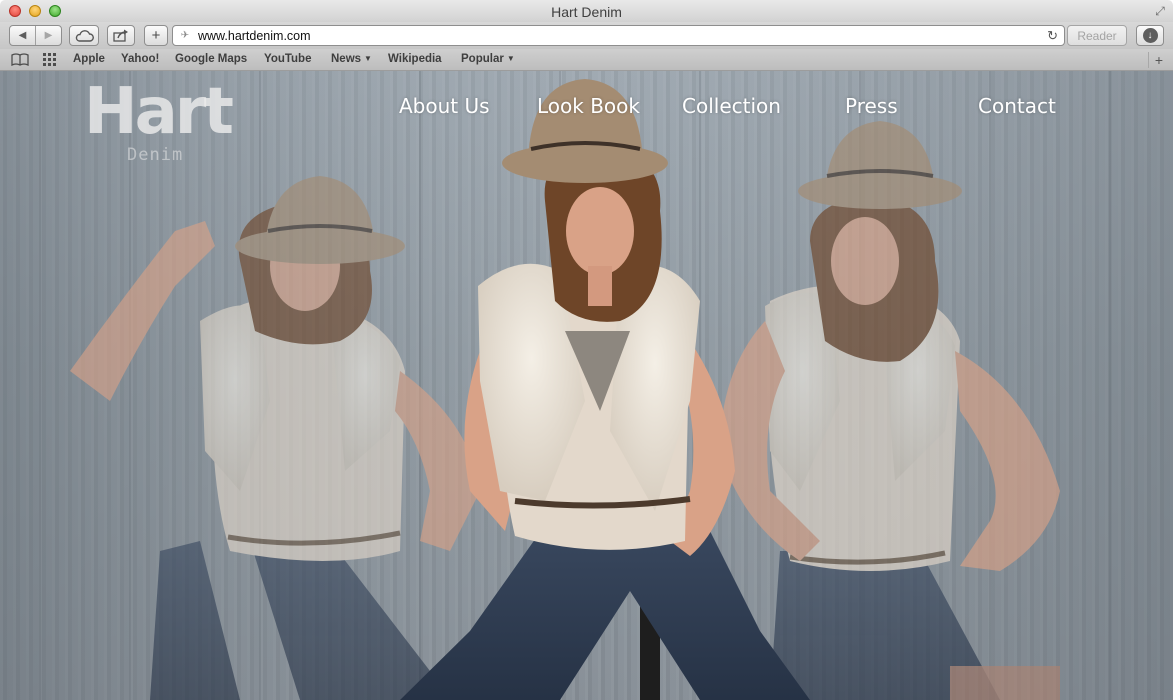  Describe the element at coordinates (871, 106) in the screenshot. I see `nav-press: Press` at that location.